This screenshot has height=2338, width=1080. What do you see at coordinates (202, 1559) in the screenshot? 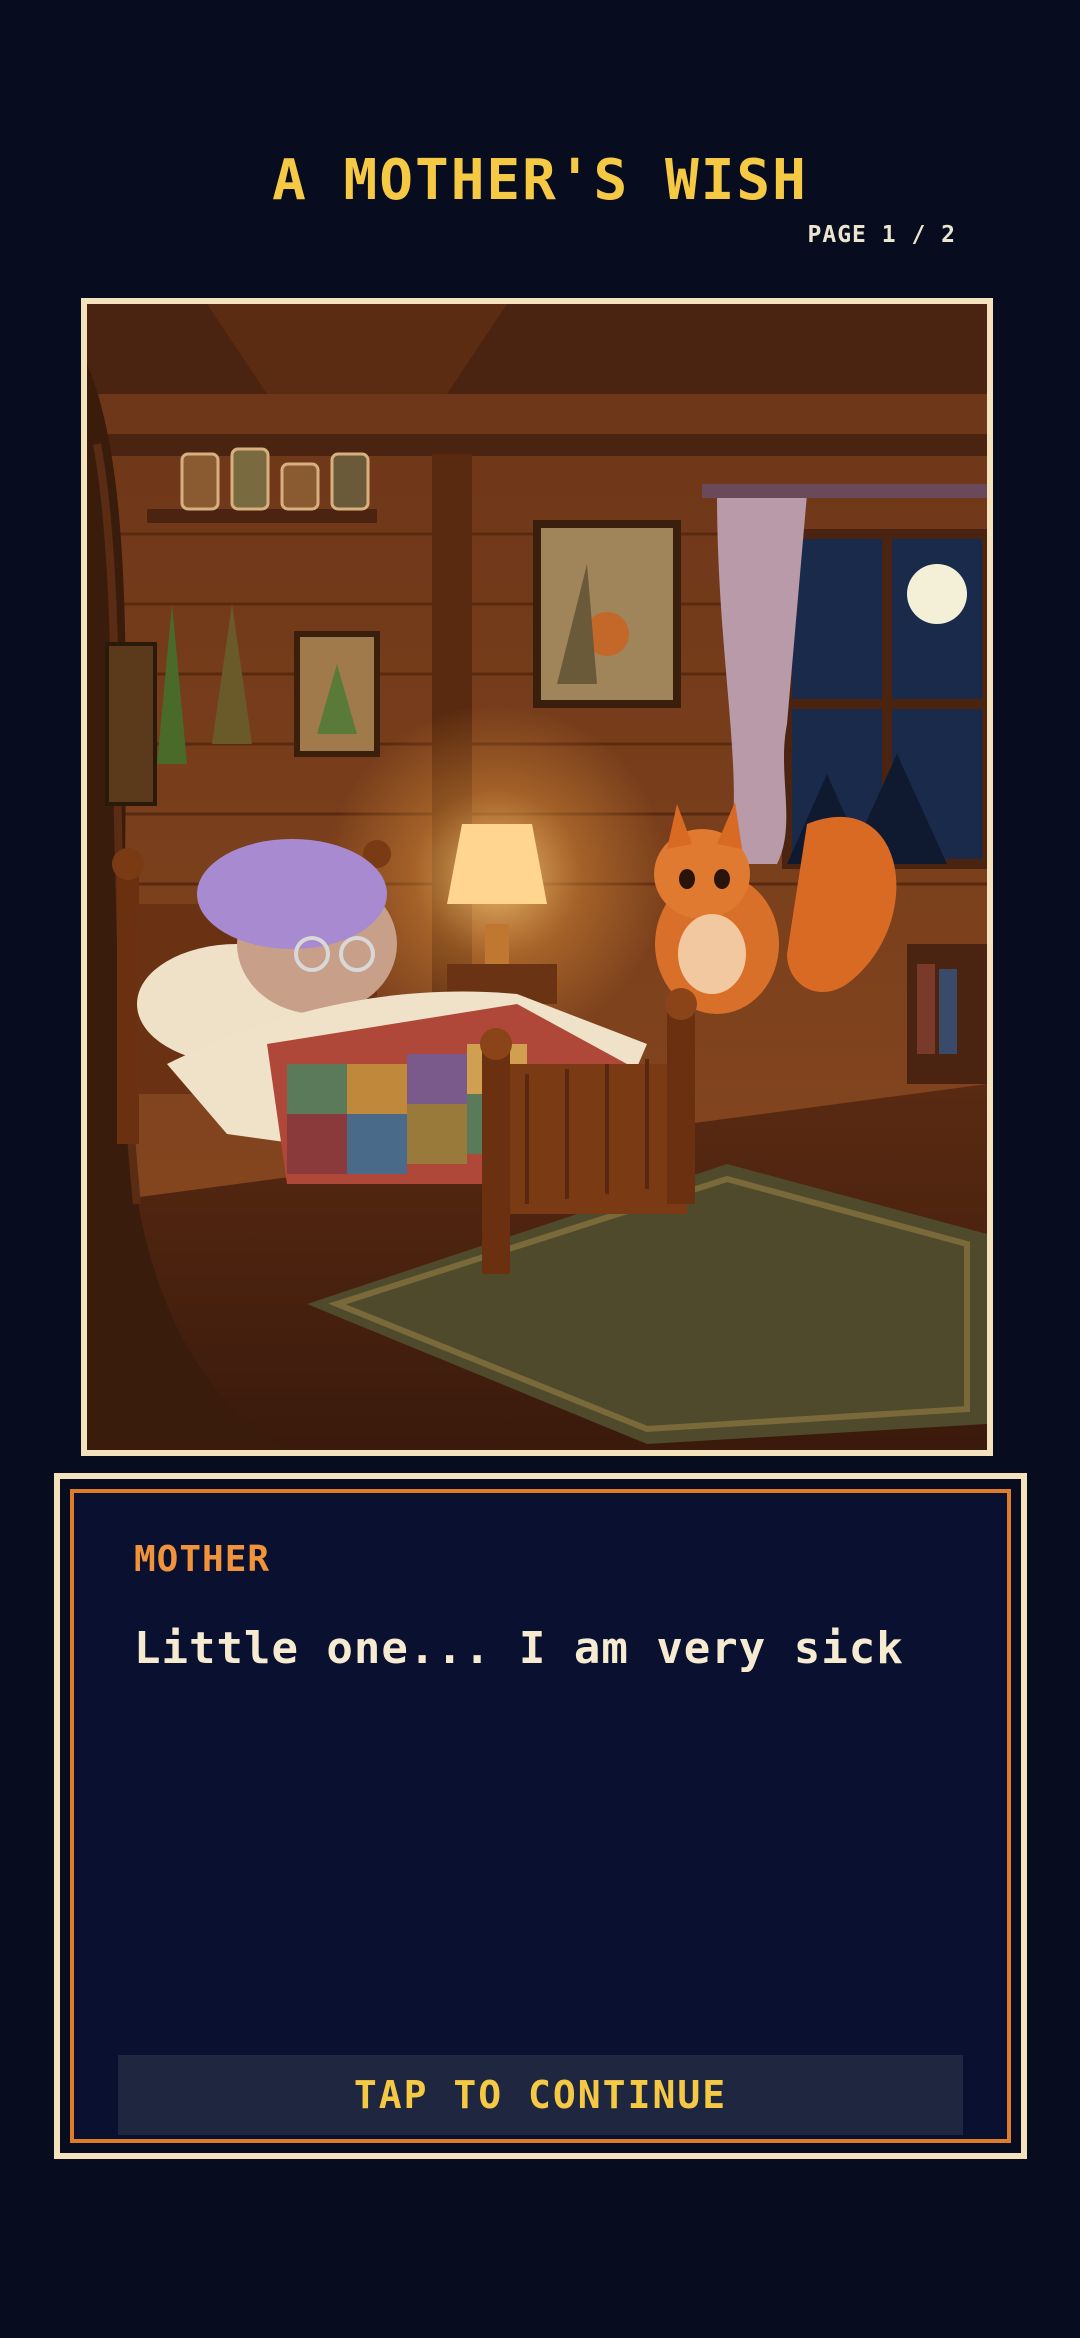
I see `speaker-name: MOTHER` at bounding box center [202, 1559].